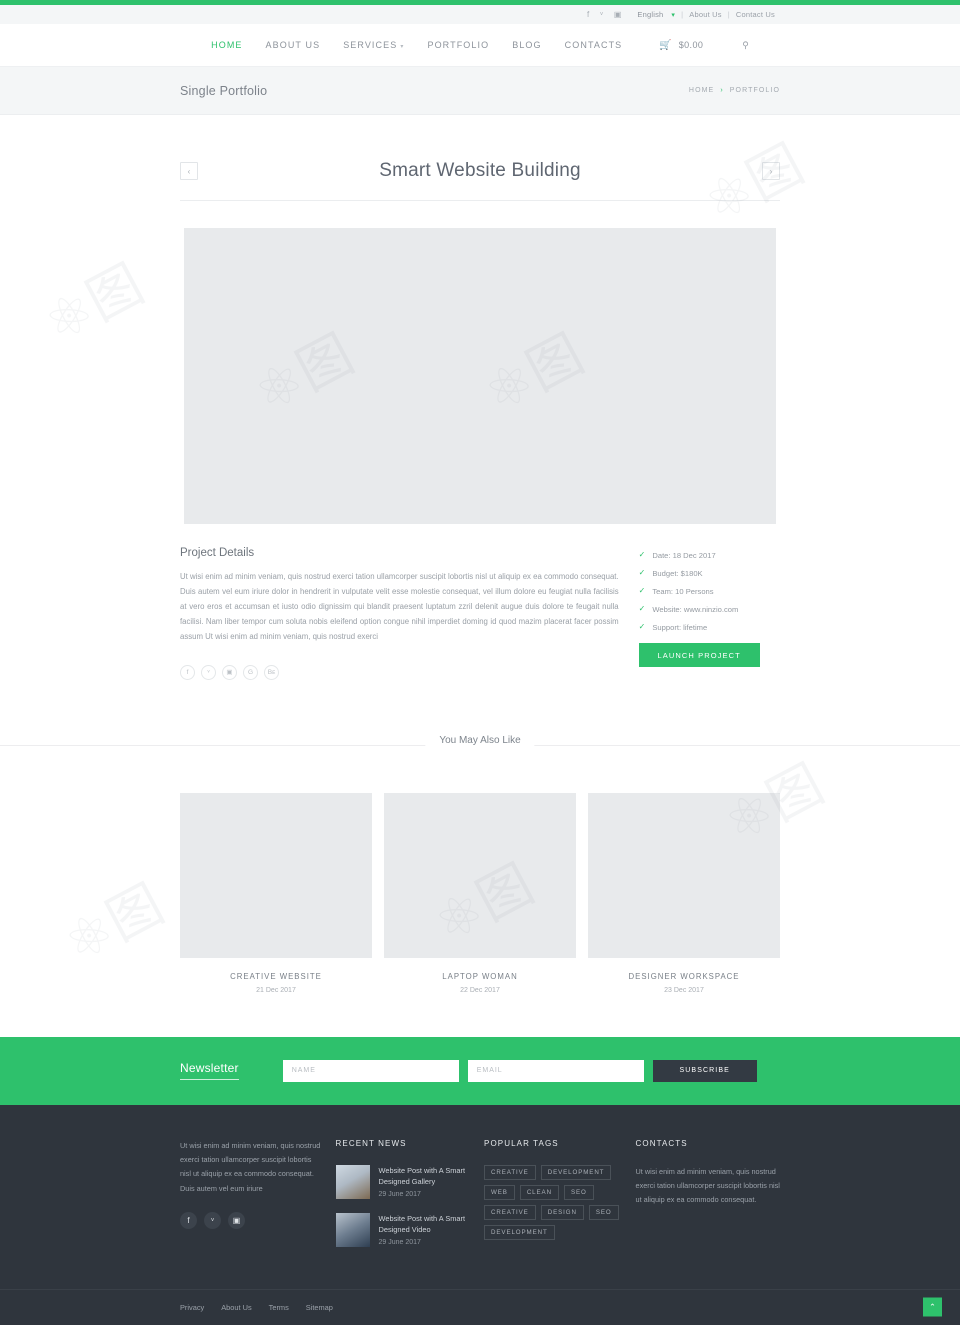 The width and height of the screenshot is (960, 1336). Describe the element at coordinates (371, 1143) in the screenshot. I see `footer-recent-news-heading: RECENT NEWS` at that location.